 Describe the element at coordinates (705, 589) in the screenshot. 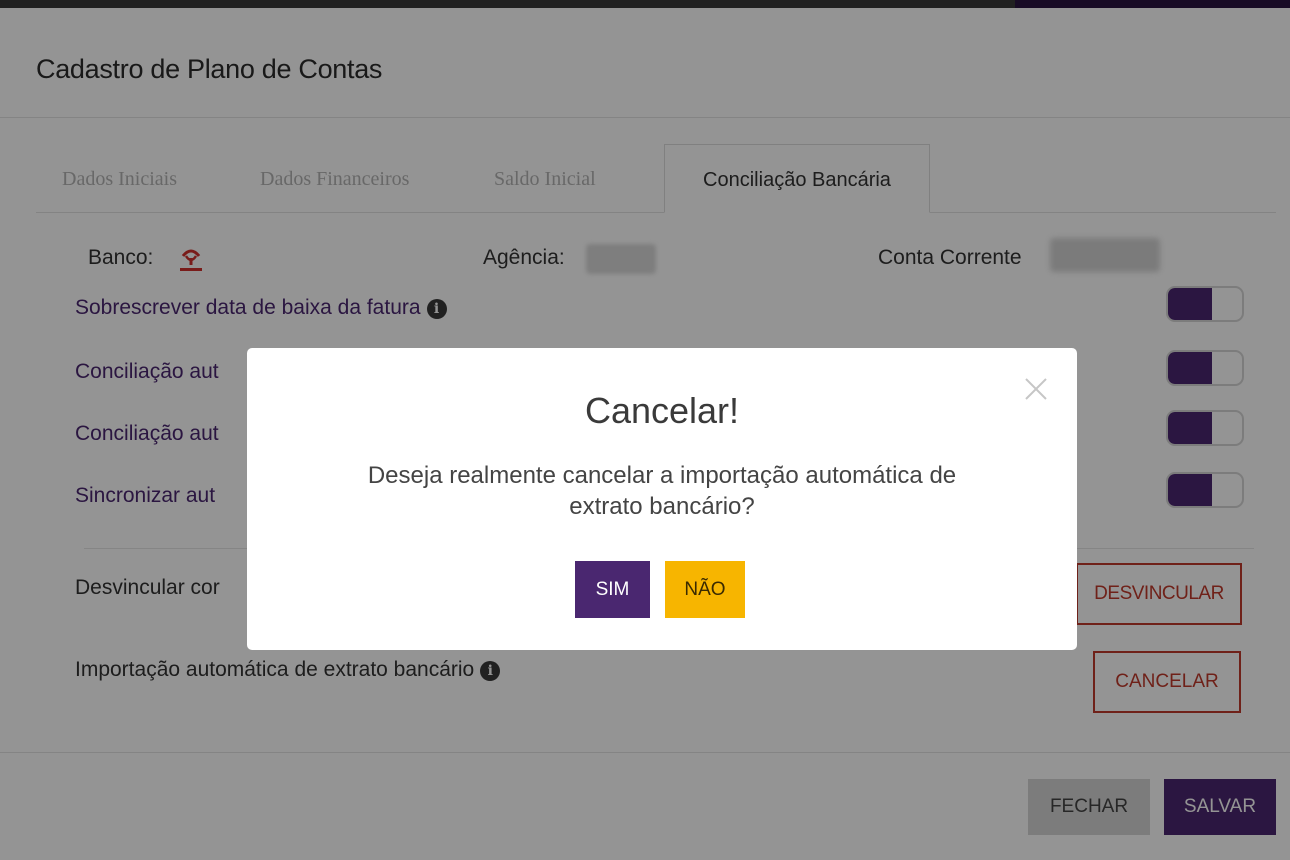

I see `no-button: NÃO` at that location.